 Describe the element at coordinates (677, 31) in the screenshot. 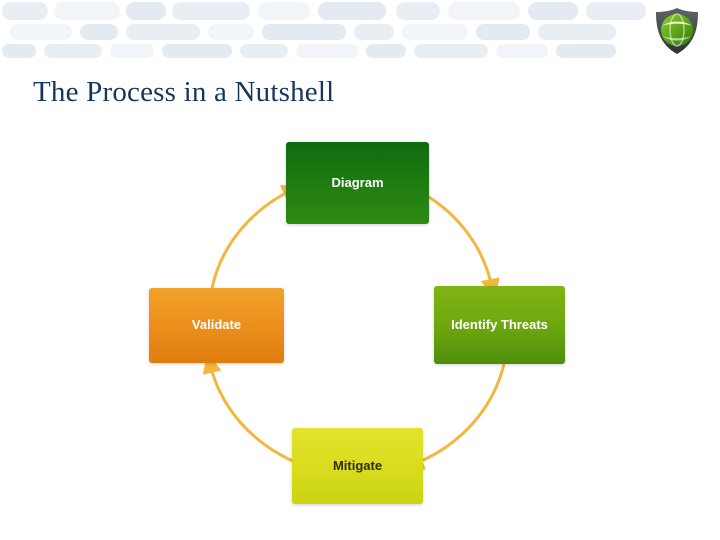

I see `shield-logo` at that location.